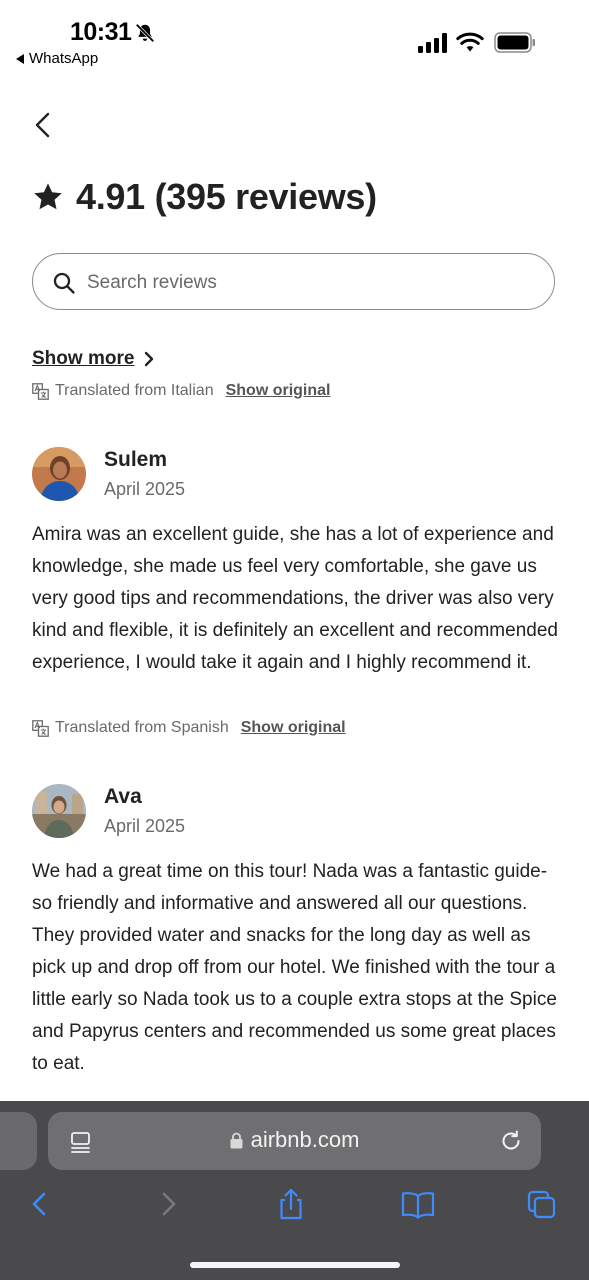 This screenshot has height=1280, width=589. Describe the element at coordinates (432, 43) in the screenshot. I see `cellular-signal-icon` at that location.